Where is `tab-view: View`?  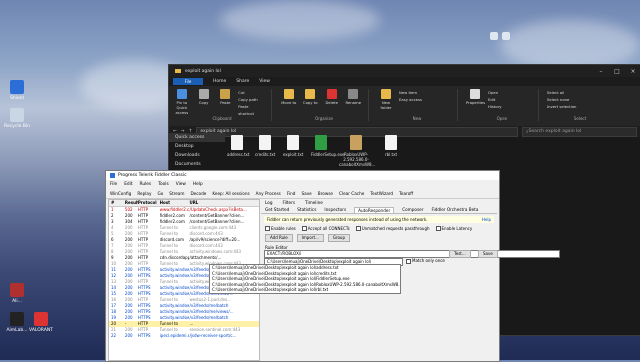
tab-view: View is located at coordinates (264, 81).